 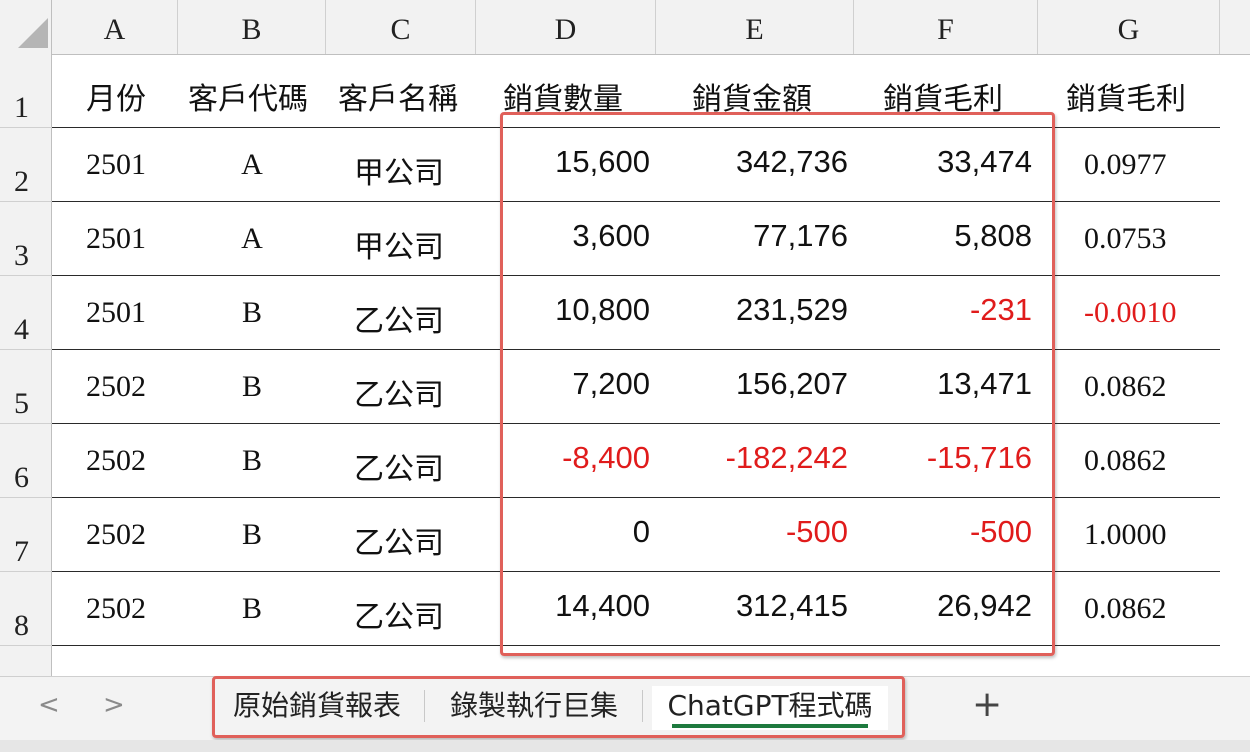 I want to click on status-strip, so click(x=625, y=746).